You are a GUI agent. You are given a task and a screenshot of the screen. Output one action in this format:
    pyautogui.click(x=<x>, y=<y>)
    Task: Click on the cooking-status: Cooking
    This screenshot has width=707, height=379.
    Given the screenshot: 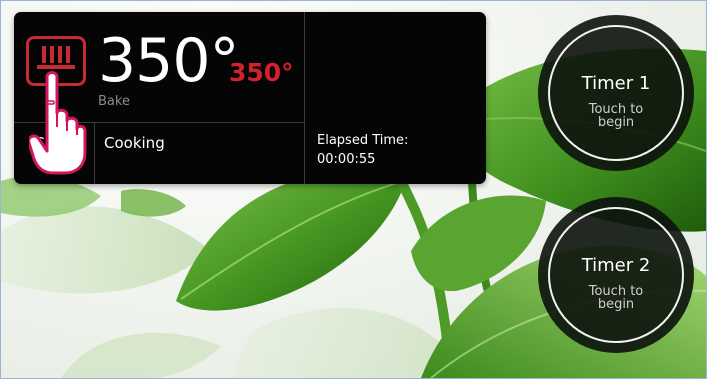 What is the action you would take?
    pyautogui.click(x=134, y=143)
    